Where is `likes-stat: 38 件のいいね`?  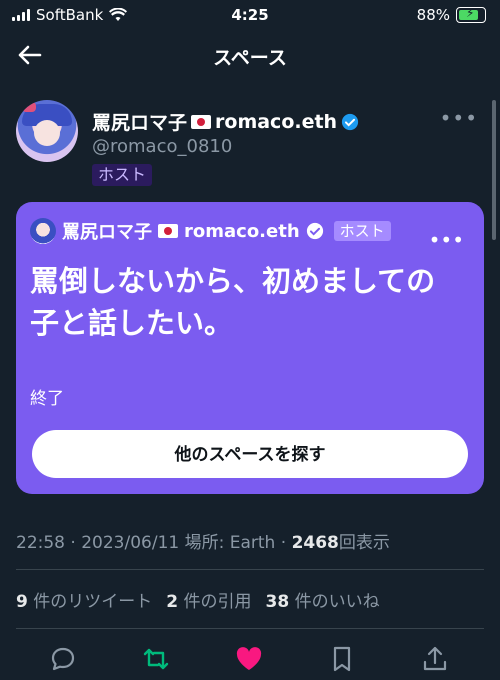 likes-stat: 38 件のいいね is located at coordinates (323, 599).